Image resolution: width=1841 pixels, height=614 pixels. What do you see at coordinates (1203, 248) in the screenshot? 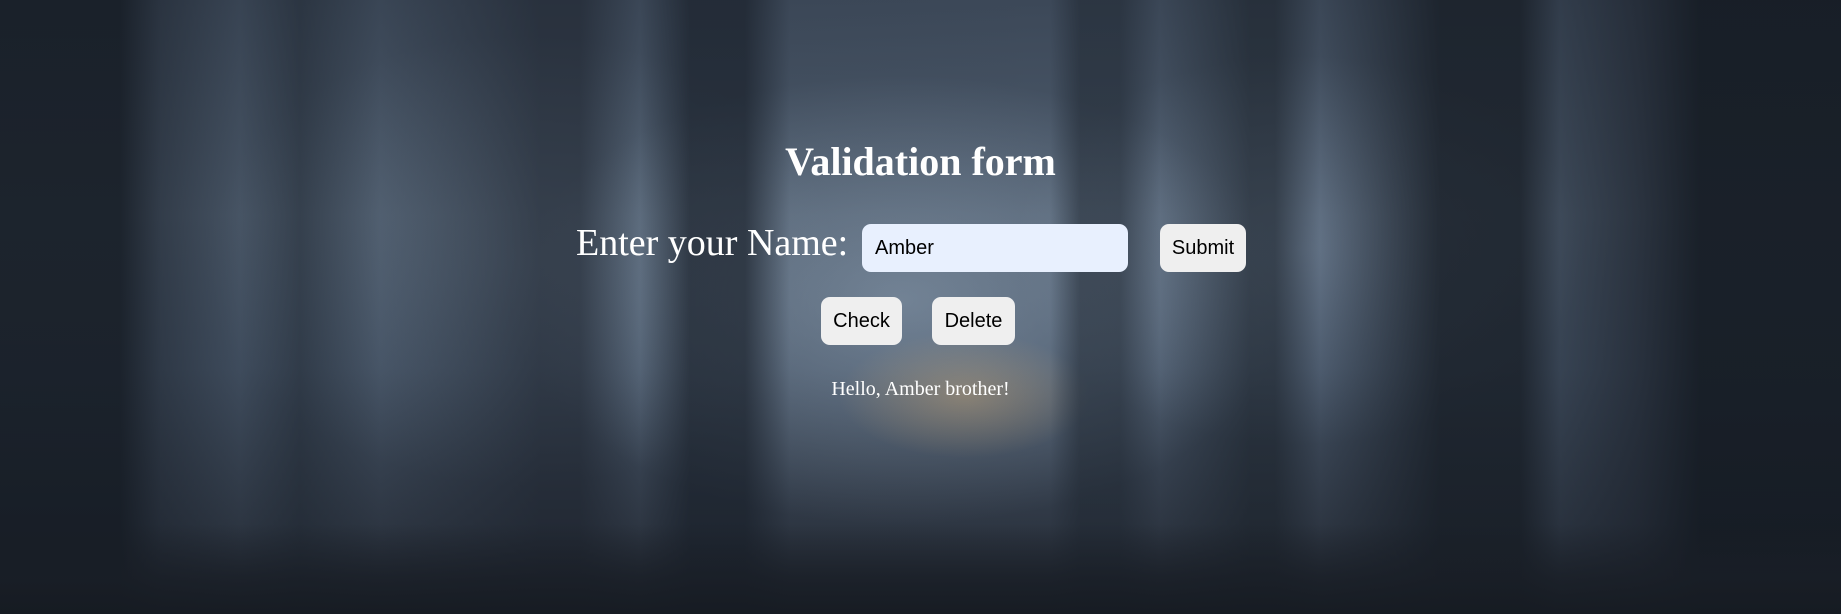
I see `submit-button: Submit` at bounding box center [1203, 248].